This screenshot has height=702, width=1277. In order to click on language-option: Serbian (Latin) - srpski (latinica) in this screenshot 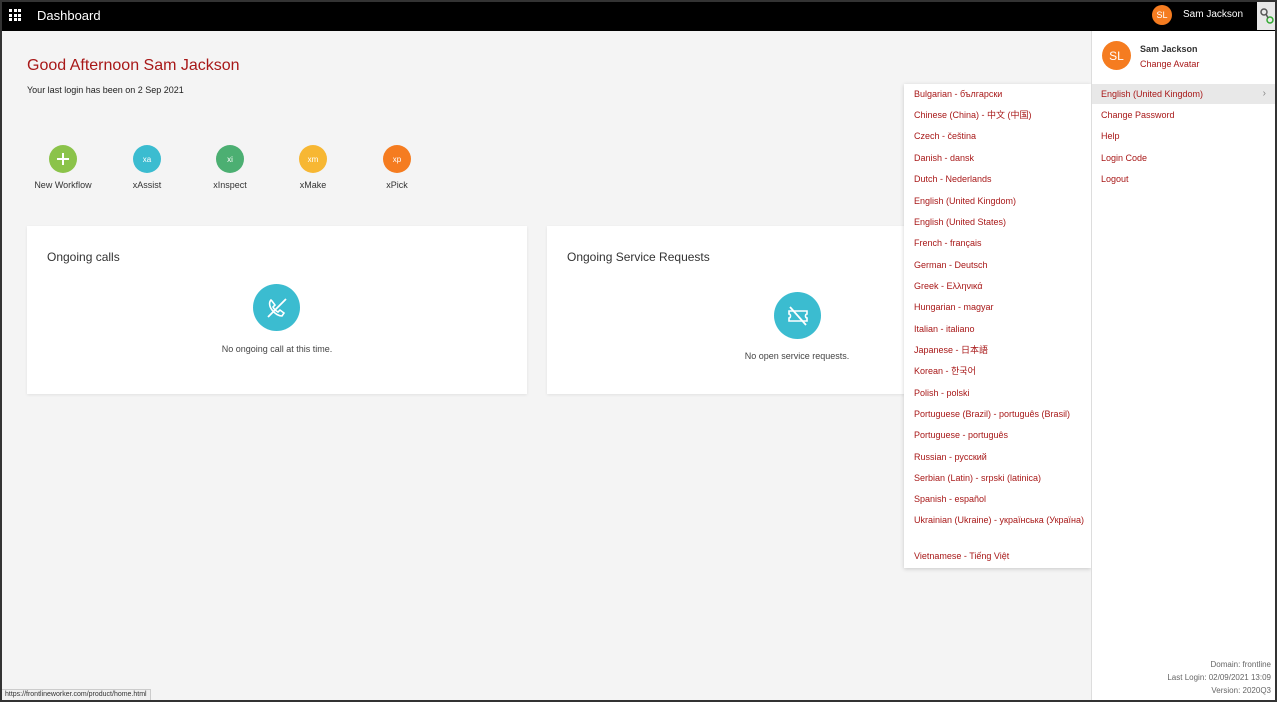, I will do `click(1000, 478)`.